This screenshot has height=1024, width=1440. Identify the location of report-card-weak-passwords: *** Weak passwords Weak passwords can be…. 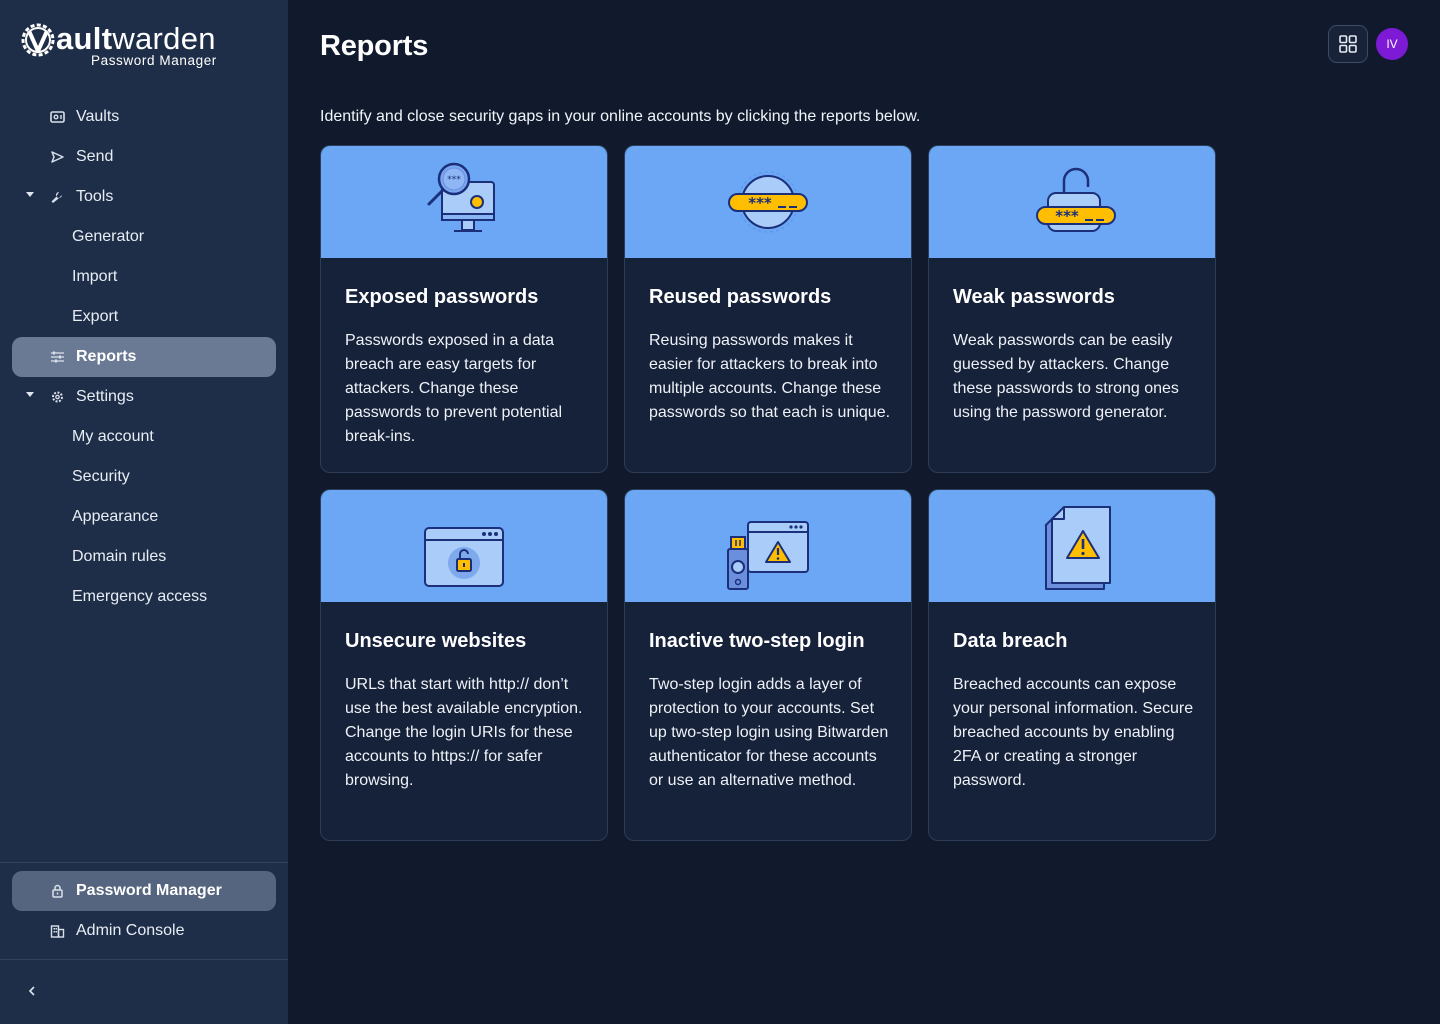
(1072, 309).